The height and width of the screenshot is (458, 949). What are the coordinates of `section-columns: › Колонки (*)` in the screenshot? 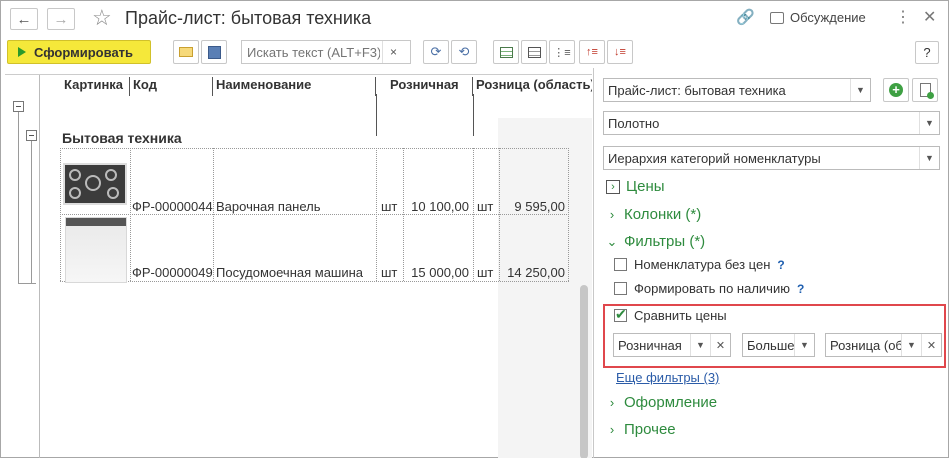 It's located at (653, 214).